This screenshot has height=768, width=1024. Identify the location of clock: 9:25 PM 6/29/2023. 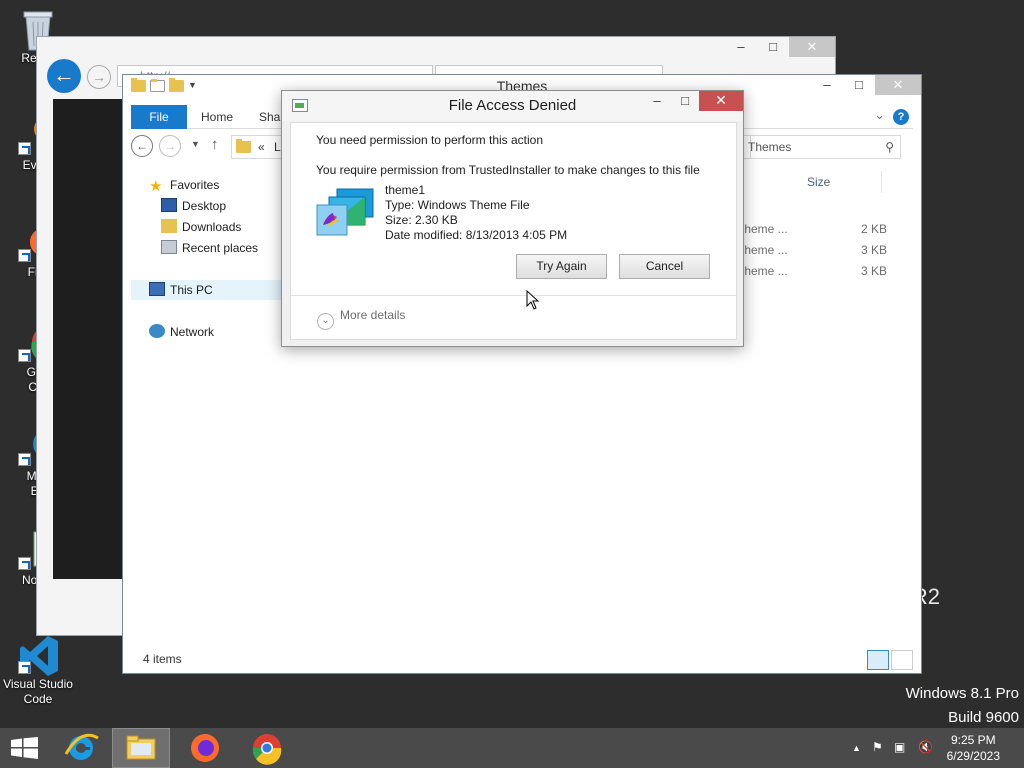
(973, 748).